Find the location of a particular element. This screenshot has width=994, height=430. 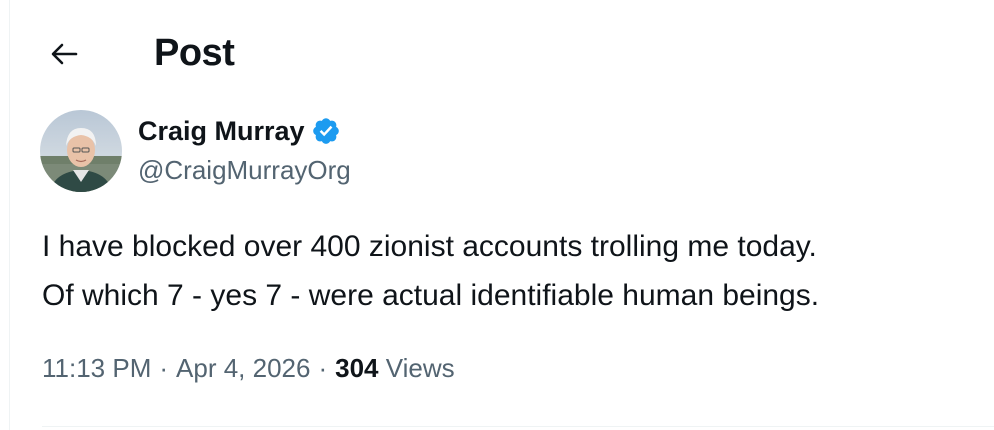

author-handle: @CraigMurrayOrg is located at coordinates (244, 170).